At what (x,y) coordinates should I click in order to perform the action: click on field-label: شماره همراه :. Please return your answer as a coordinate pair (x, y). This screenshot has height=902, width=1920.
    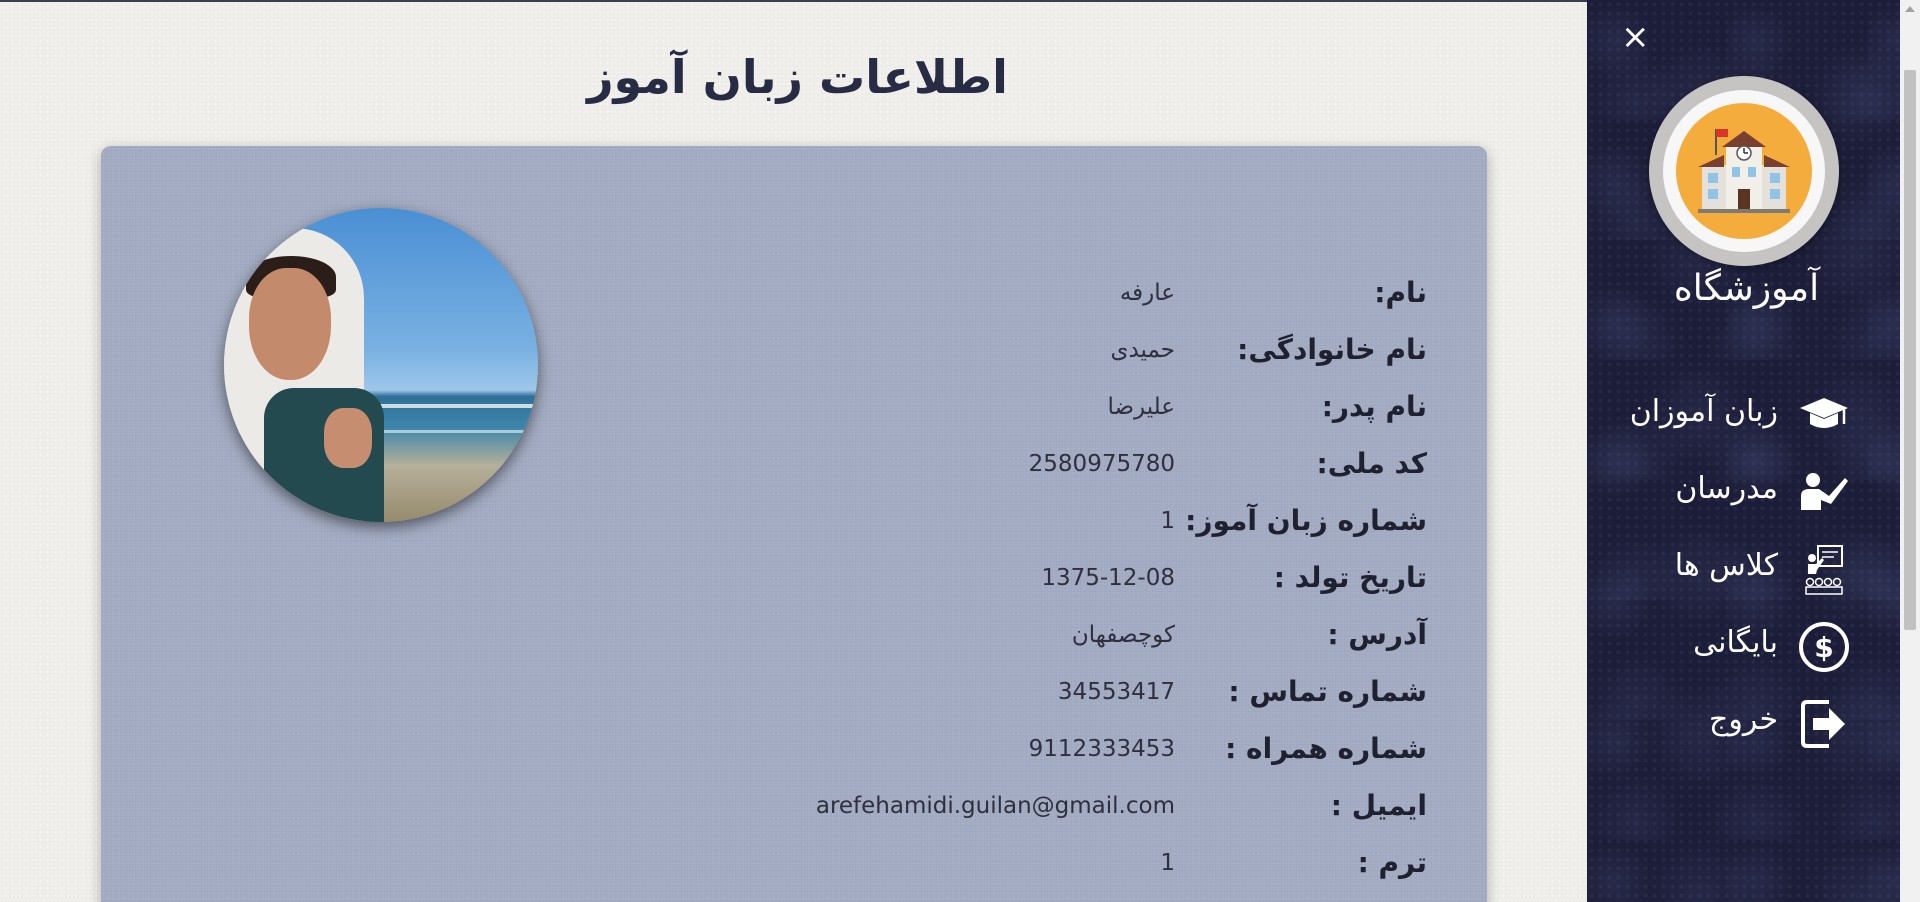
    Looking at the image, I should click on (1326, 748).